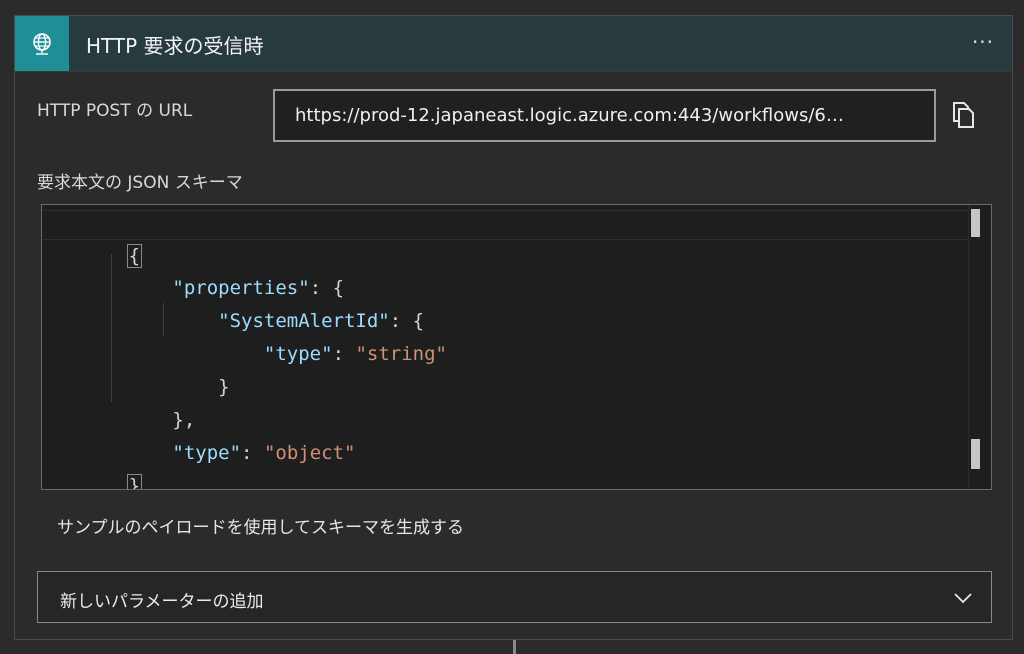  What do you see at coordinates (184, 420) in the screenshot?
I see `code-line: },` at bounding box center [184, 420].